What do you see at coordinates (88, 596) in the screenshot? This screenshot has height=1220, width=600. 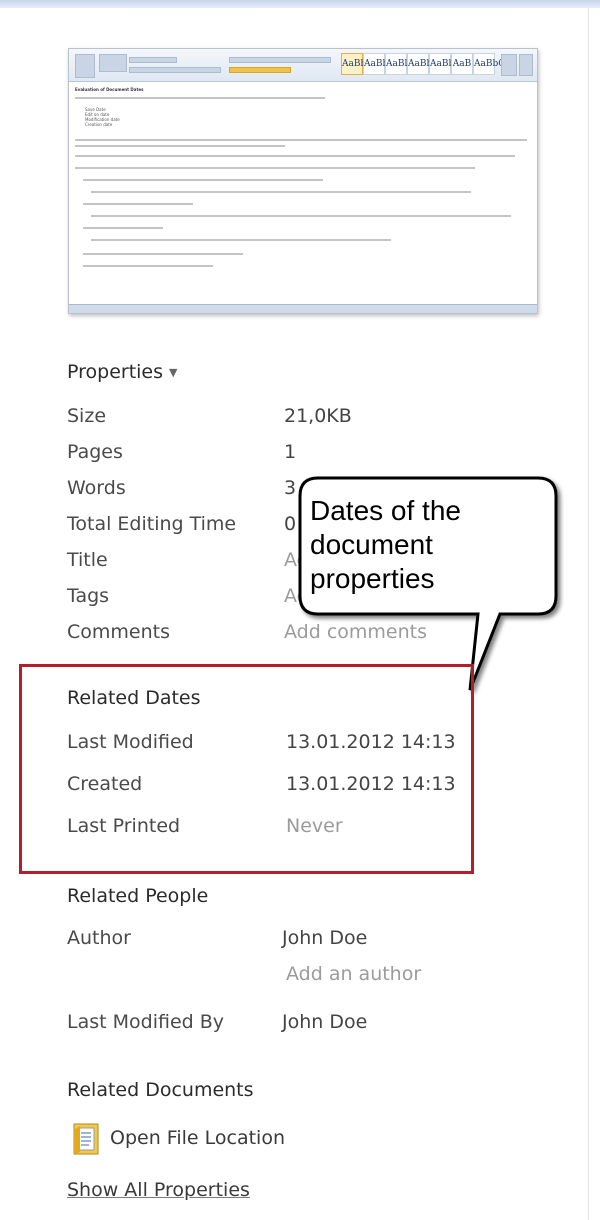 I see `prop-label-tags: Tags` at bounding box center [88, 596].